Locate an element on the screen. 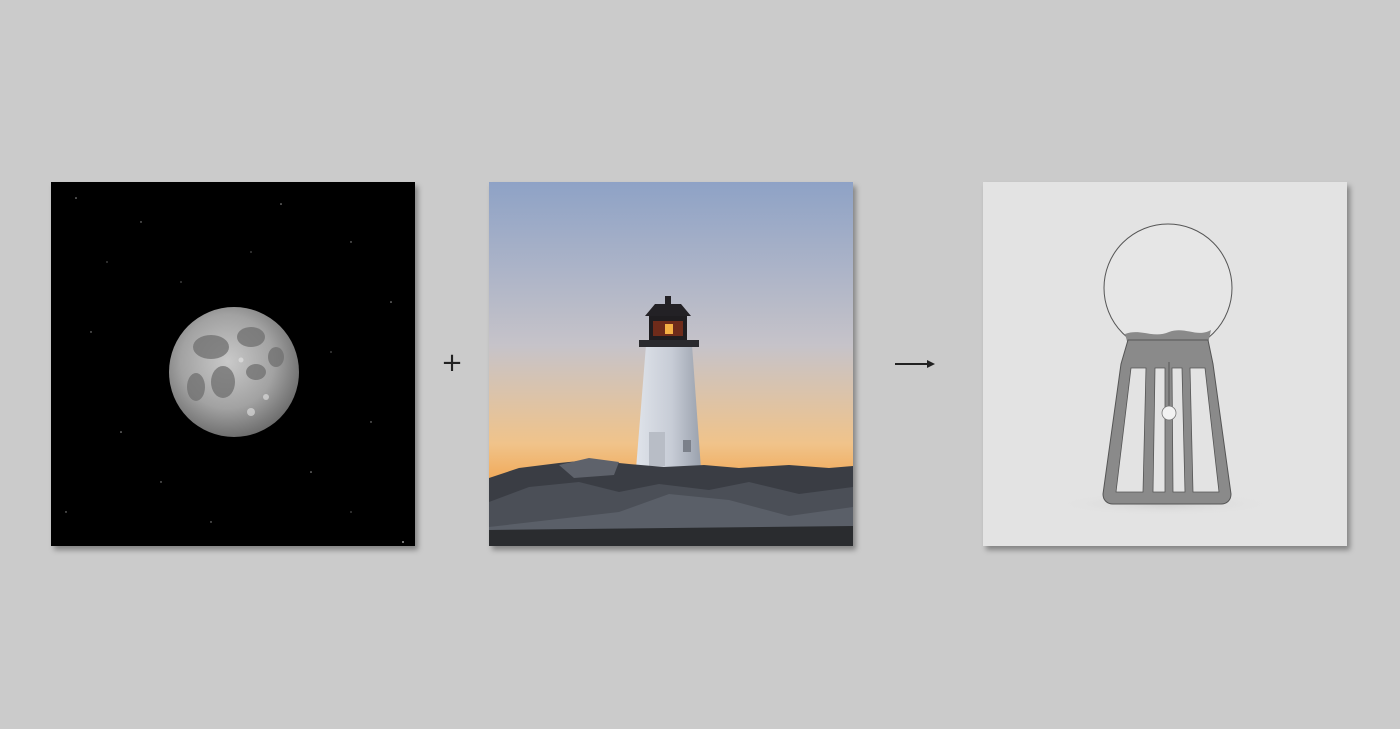  full-moon-icon is located at coordinates (233, 364).